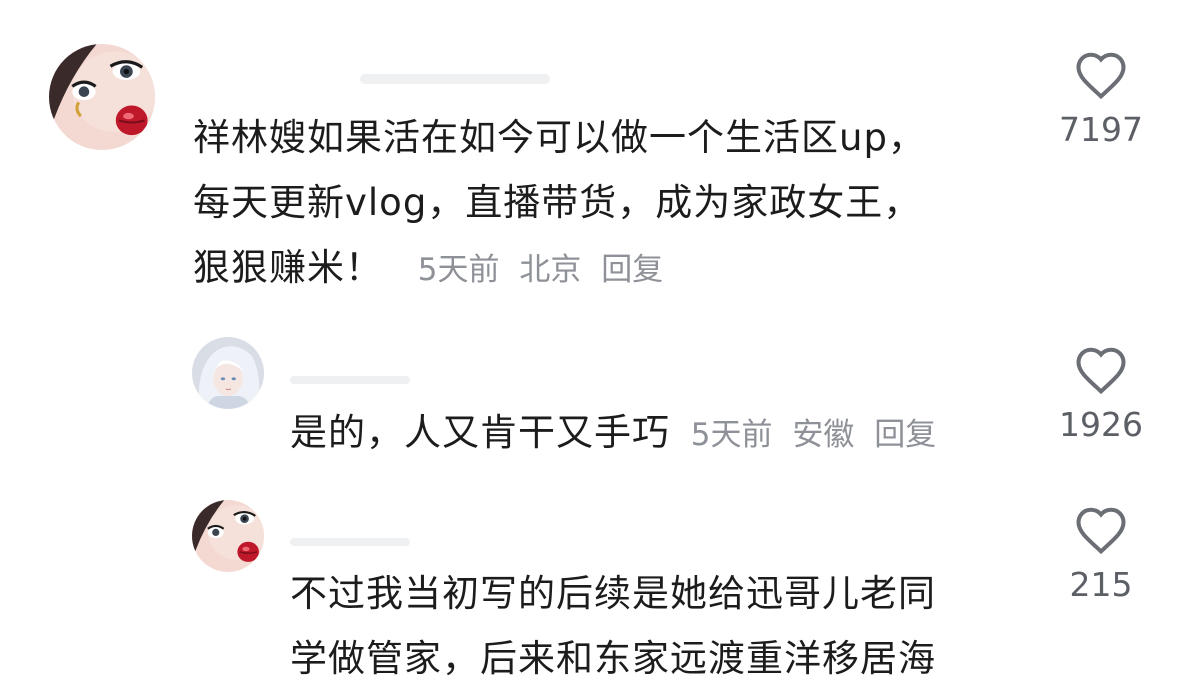 The height and width of the screenshot is (696, 1179). Describe the element at coordinates (1101, 424) in the screenshot. I see `like-count: 1926` at that location.